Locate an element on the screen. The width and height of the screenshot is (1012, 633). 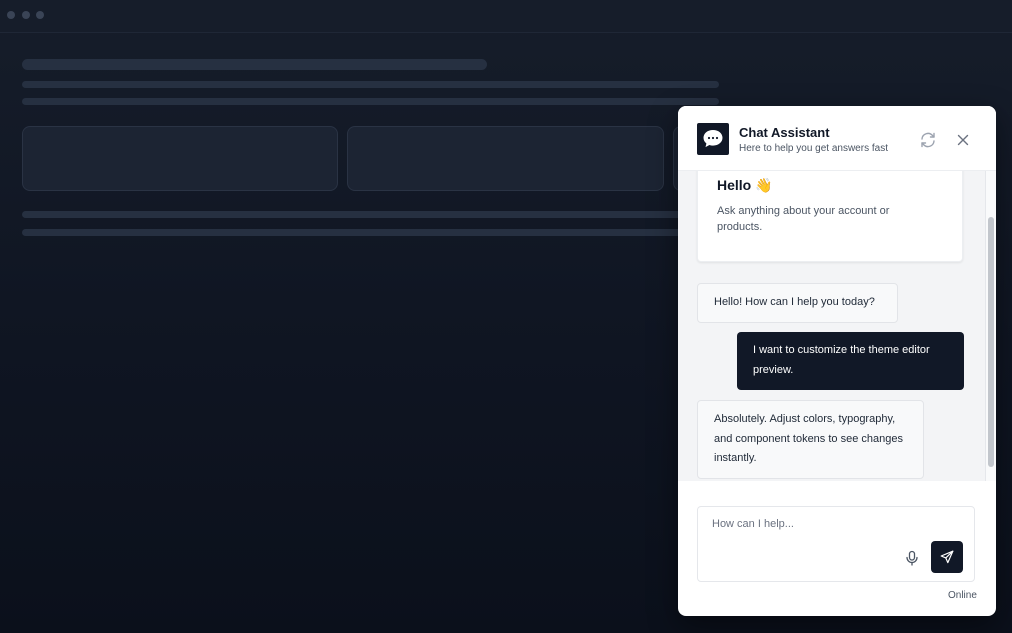
send-button is located at coordinates (947, 557).